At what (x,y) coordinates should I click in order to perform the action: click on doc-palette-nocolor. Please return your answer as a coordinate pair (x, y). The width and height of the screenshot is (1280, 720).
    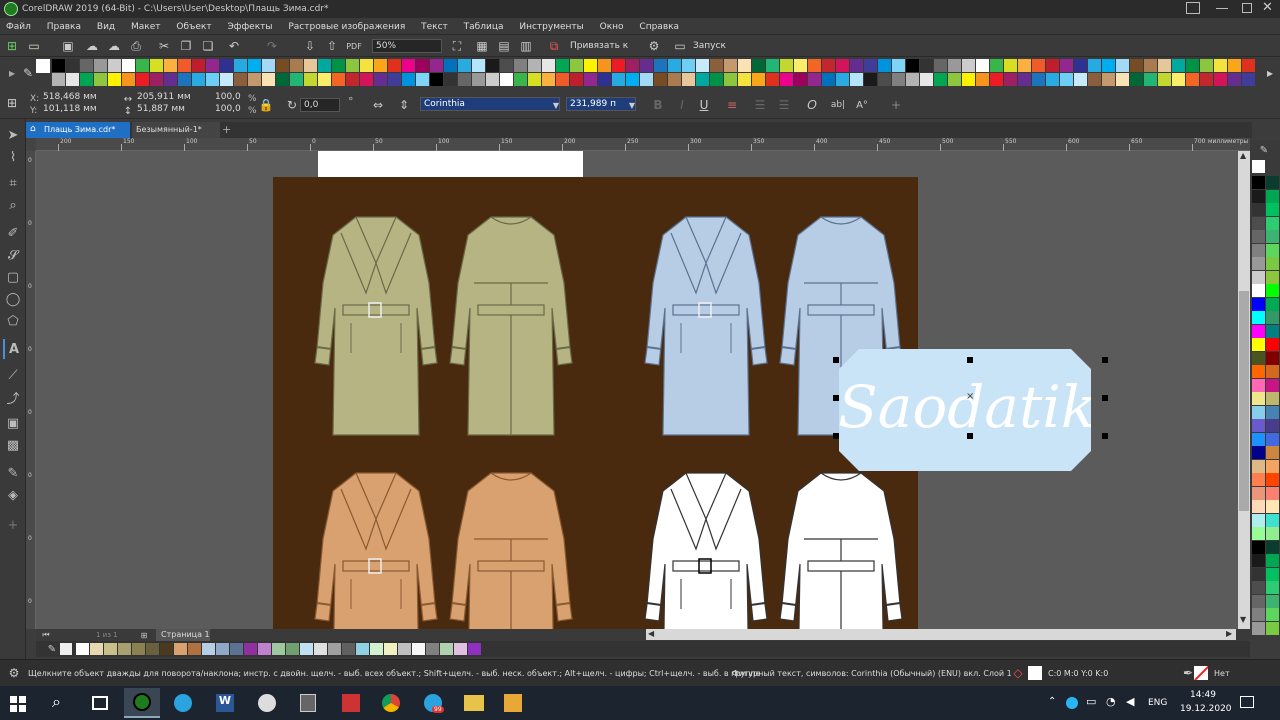
    Looking at the image, I should click on (66, 649).